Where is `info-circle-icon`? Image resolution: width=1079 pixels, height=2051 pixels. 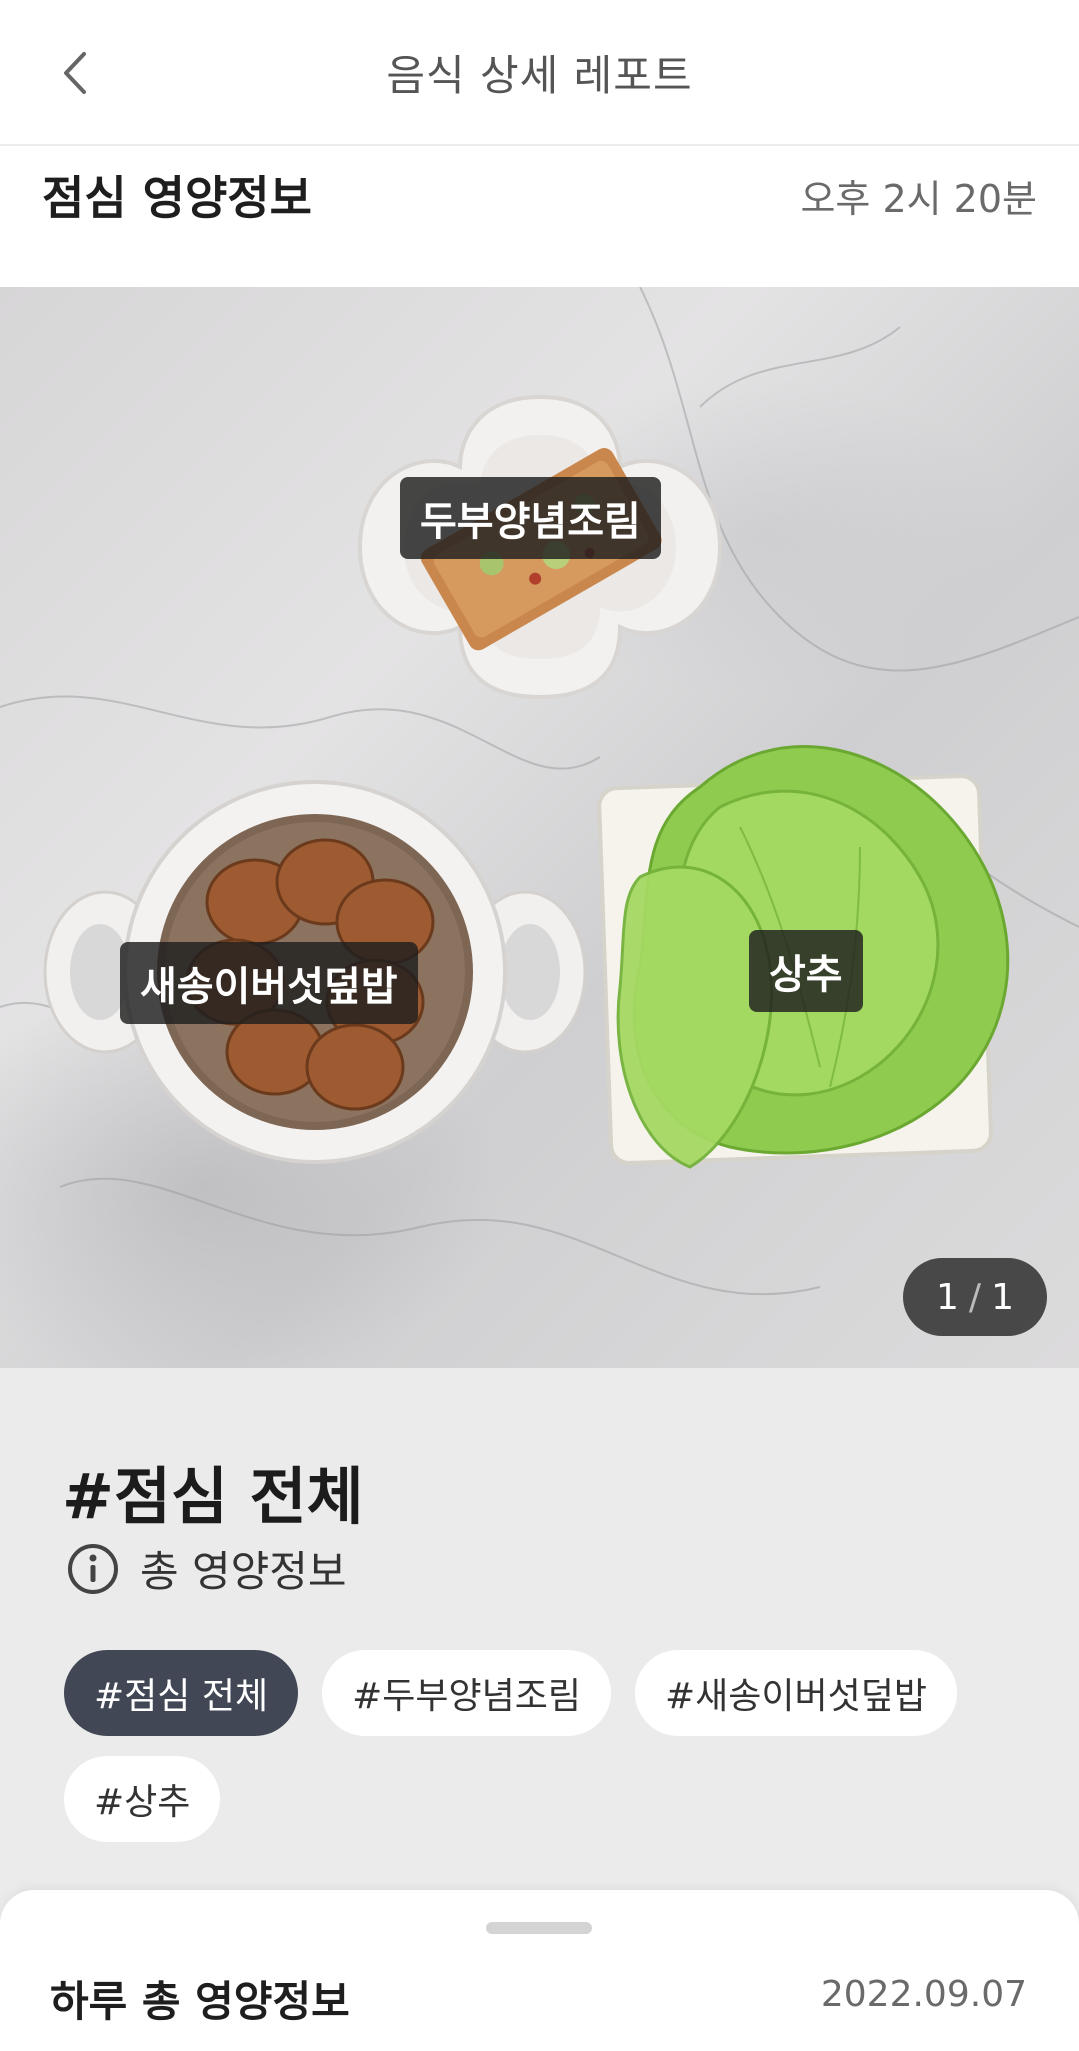 info-circle-icon is located at coordinates (93, 1568).